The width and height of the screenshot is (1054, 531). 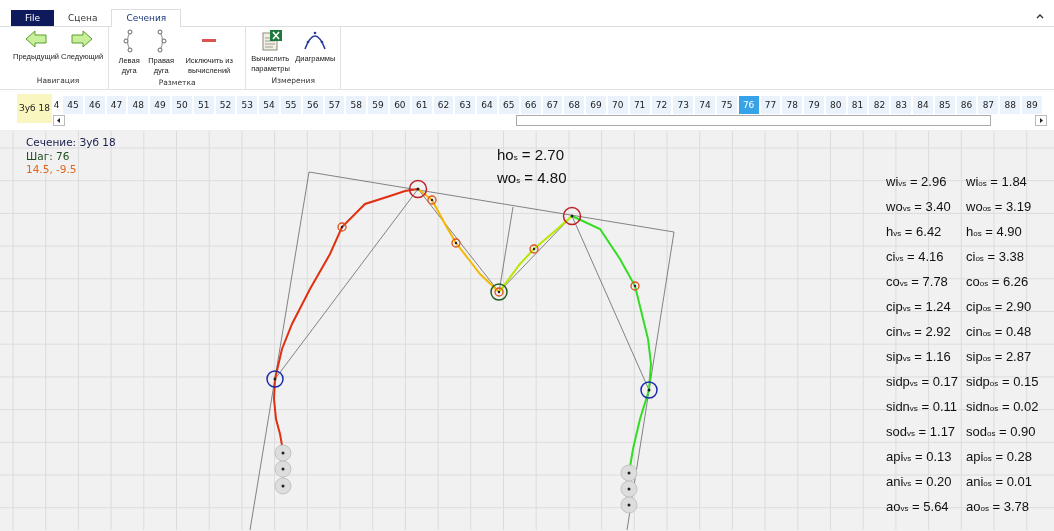 What do you see at coordinates (705, 105) in the screenshot?
I see `step-tab: 74` at bounding box center [705, 105].